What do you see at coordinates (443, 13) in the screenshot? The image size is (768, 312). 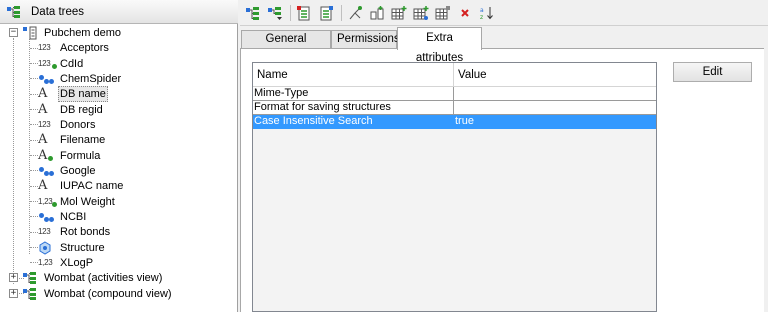 I see `table-settings-icon` at bounding box center [443, 13].